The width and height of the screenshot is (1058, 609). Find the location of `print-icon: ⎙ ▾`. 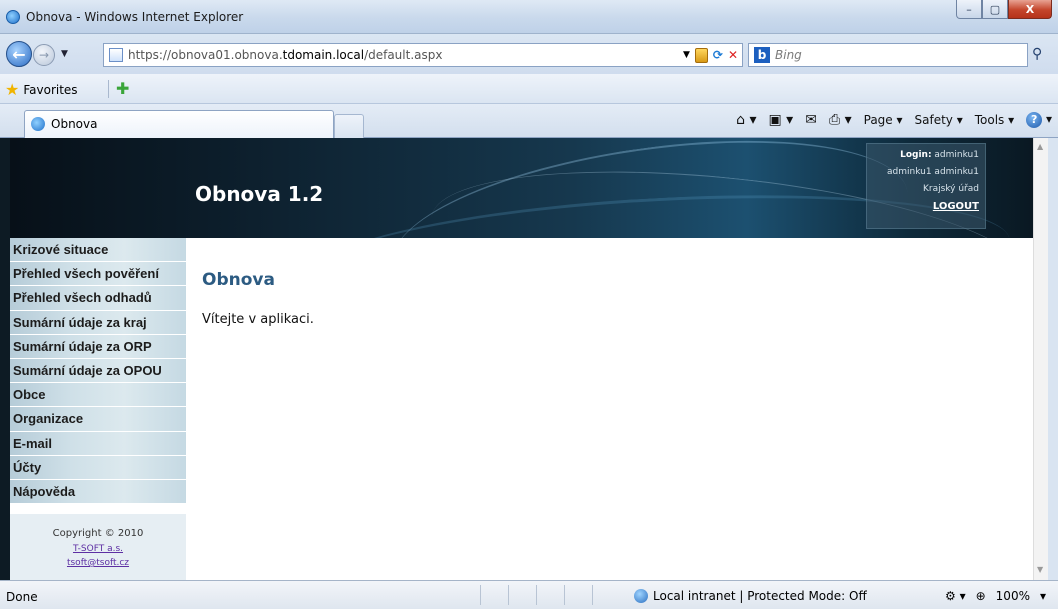

print-icon: ⎙ ▾ is located at coordinates (840, 120).